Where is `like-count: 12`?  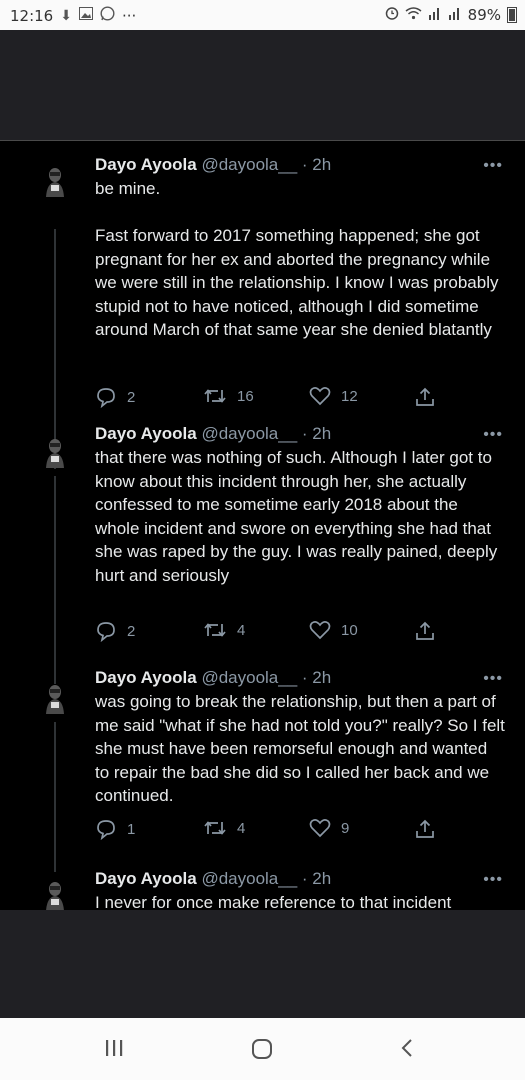
like-count: 12 is located at coordinates (349, 396).